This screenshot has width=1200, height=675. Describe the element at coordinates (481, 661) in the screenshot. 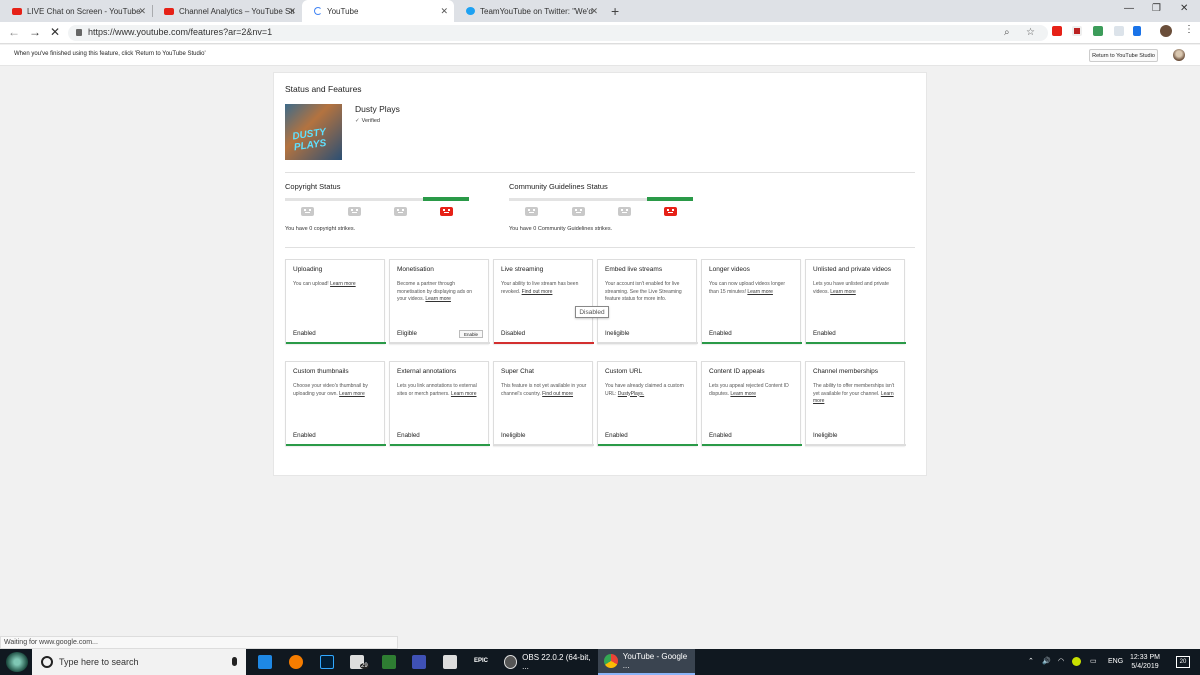

I see `epic-games-icon: EPIC` at that location.